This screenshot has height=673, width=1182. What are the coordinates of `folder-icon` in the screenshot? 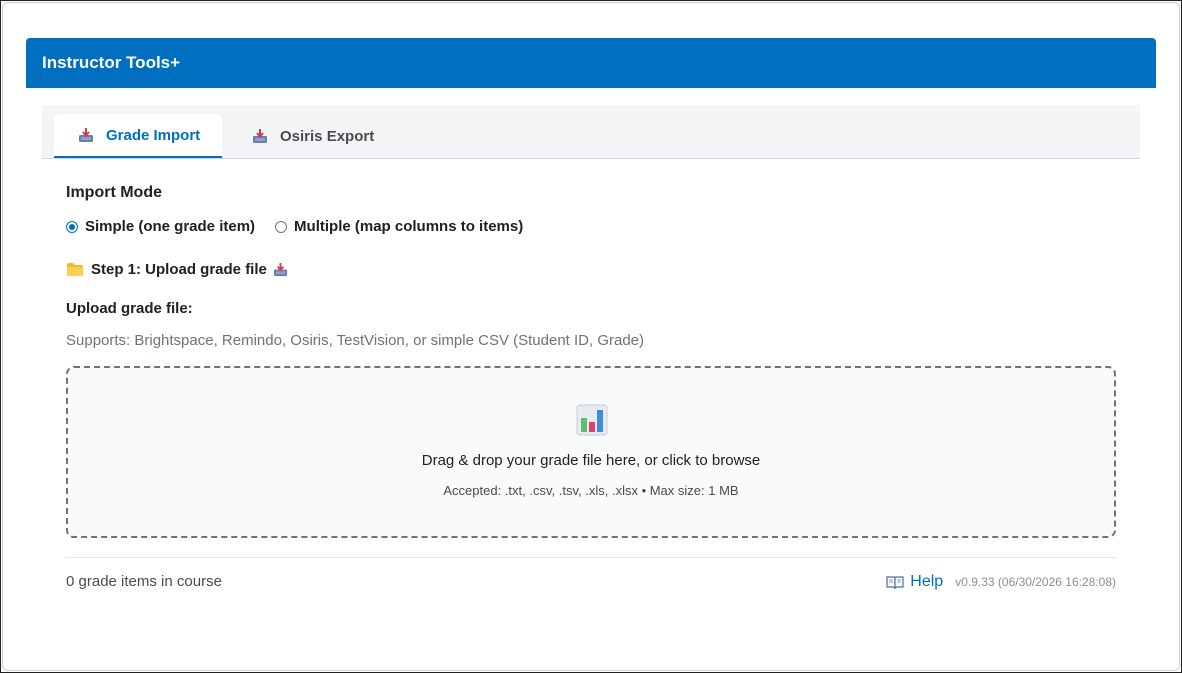 It's located at (75, 269).